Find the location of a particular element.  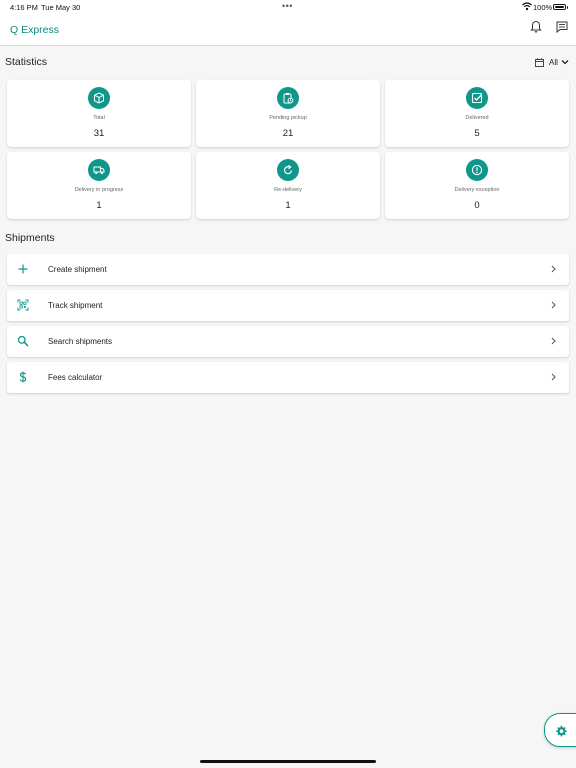

stat-label: Pending pickup is located at coordinates (288, 118).